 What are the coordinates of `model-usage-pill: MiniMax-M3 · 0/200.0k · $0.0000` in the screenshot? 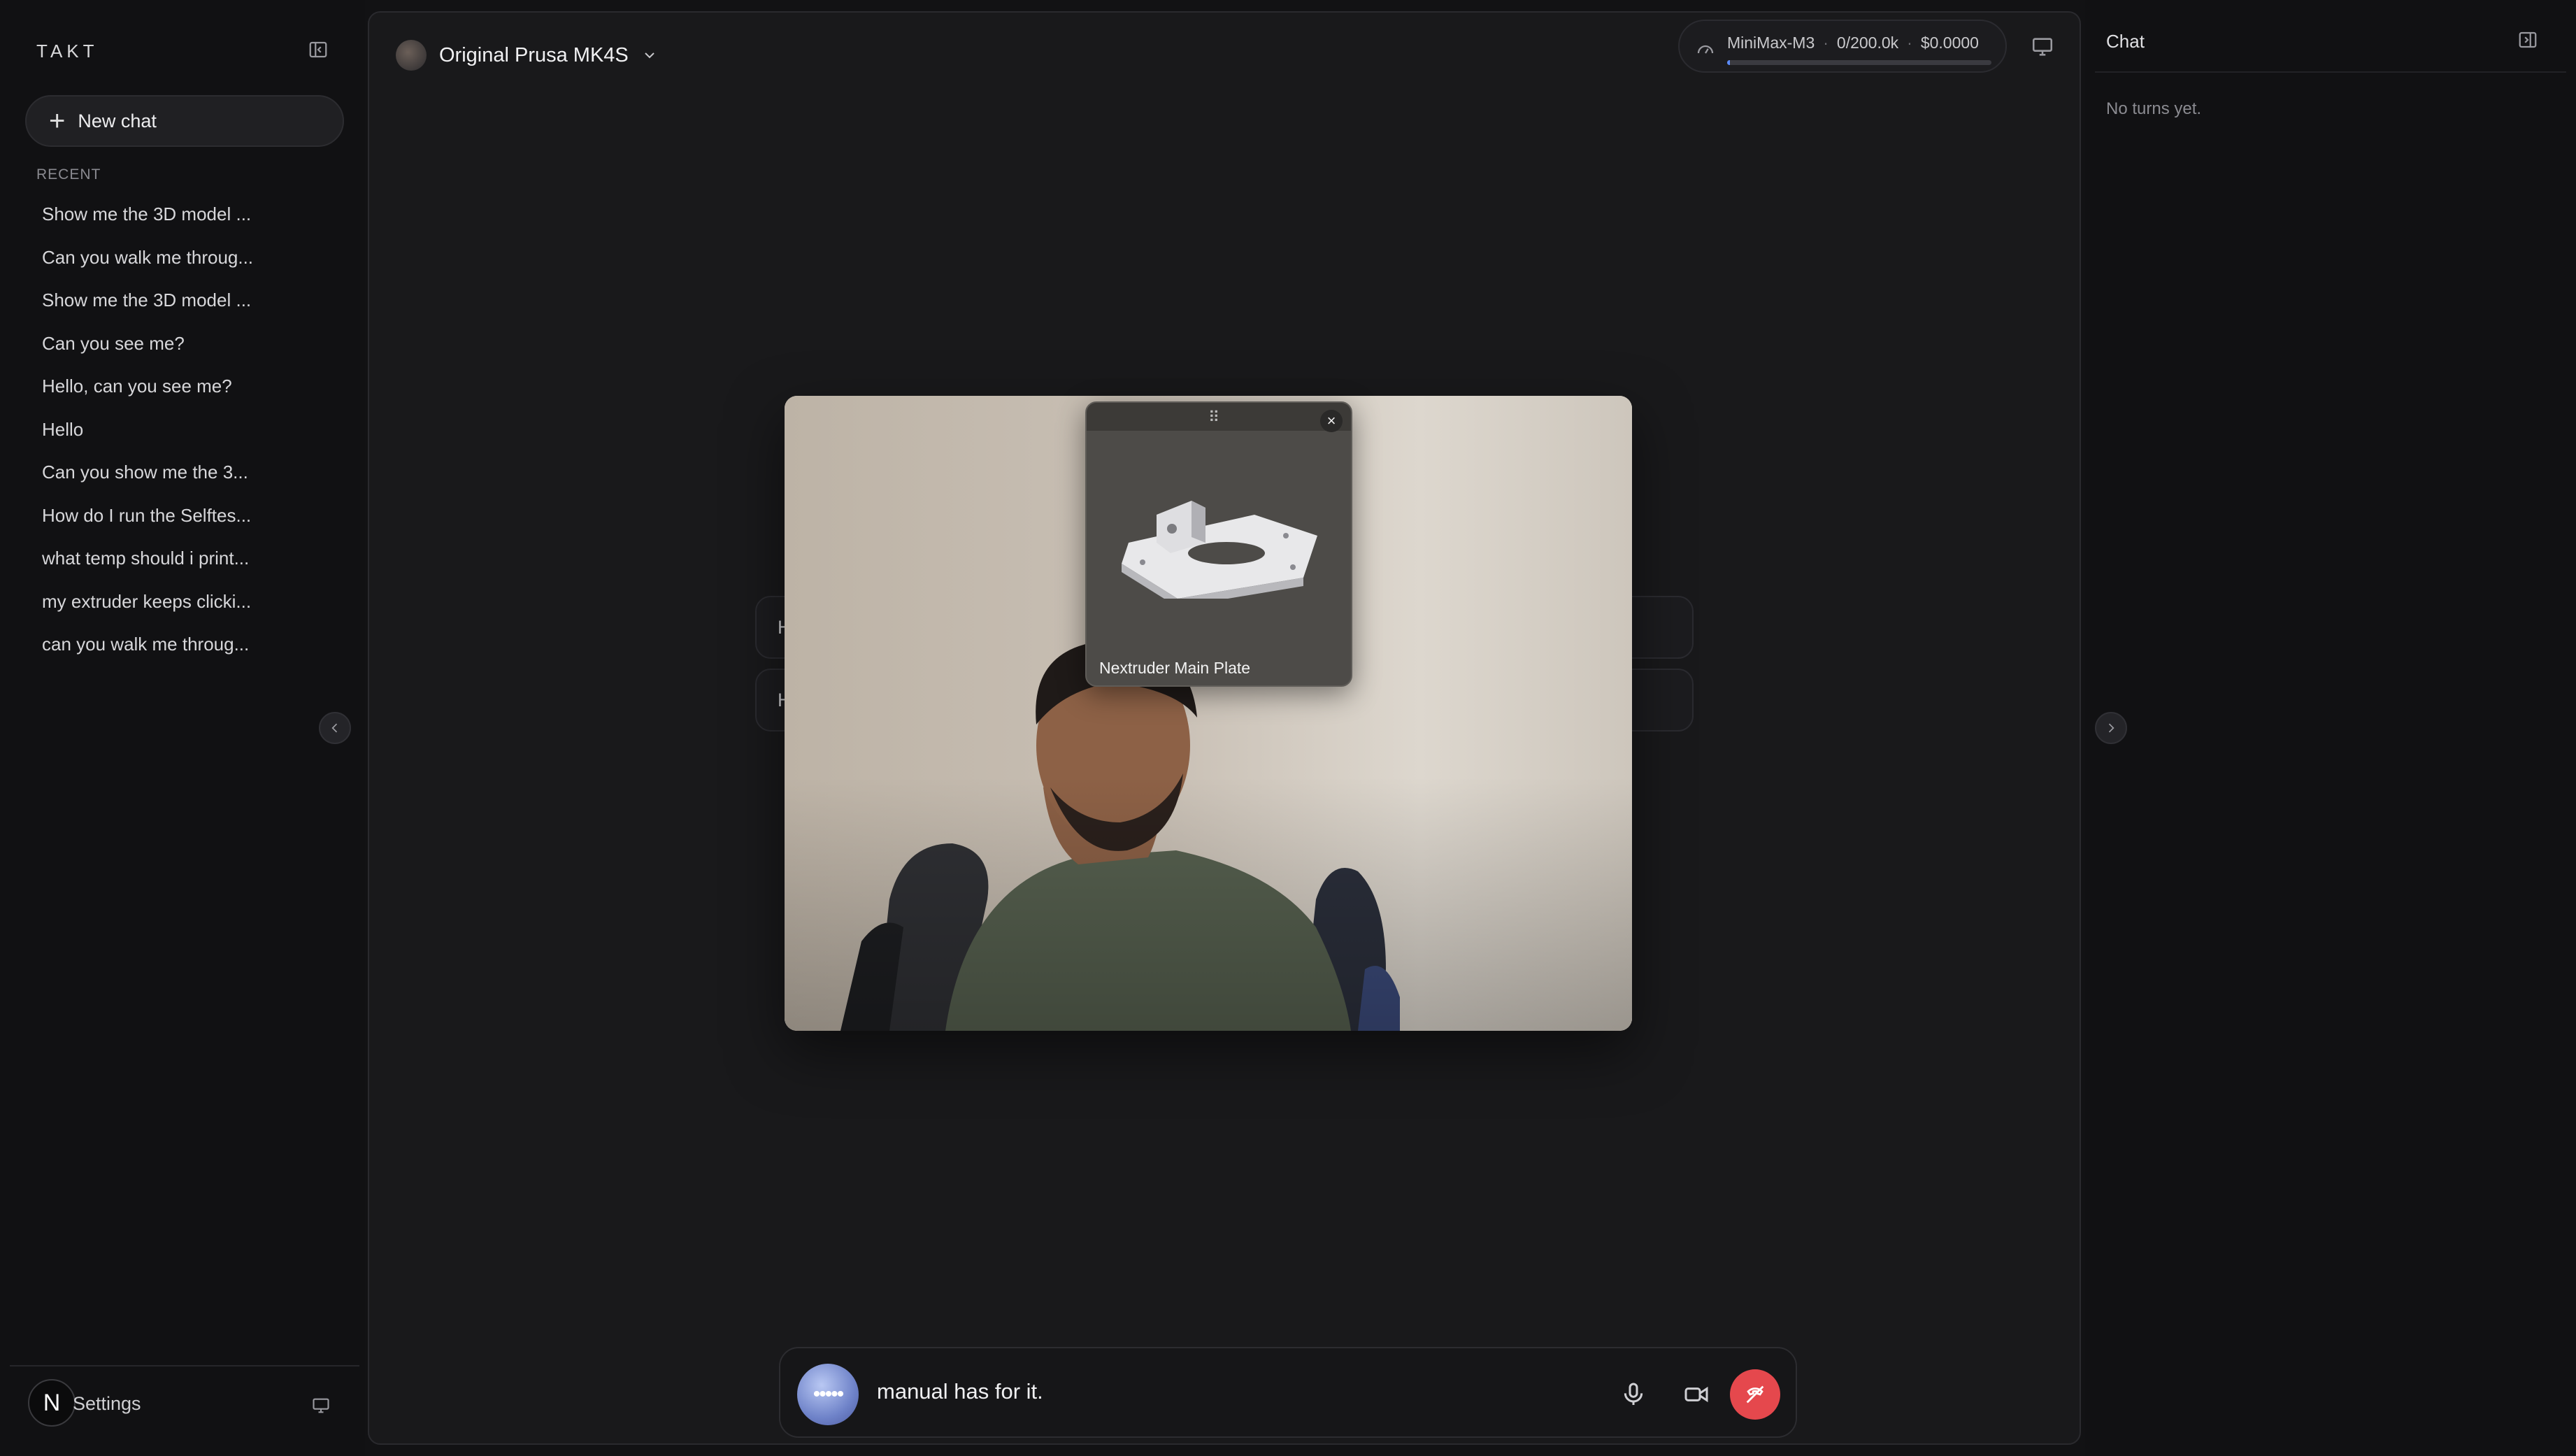 It's located at (1842, 46).